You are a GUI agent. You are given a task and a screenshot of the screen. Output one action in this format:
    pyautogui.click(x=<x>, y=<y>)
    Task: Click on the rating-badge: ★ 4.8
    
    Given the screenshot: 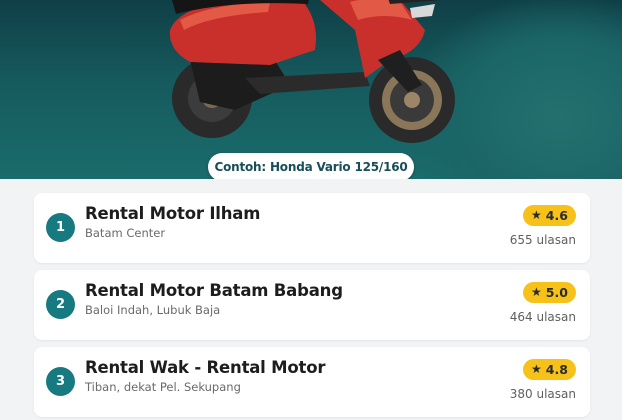 What is the action you would take?
    pyautogui.click(x=549, y=369)
    